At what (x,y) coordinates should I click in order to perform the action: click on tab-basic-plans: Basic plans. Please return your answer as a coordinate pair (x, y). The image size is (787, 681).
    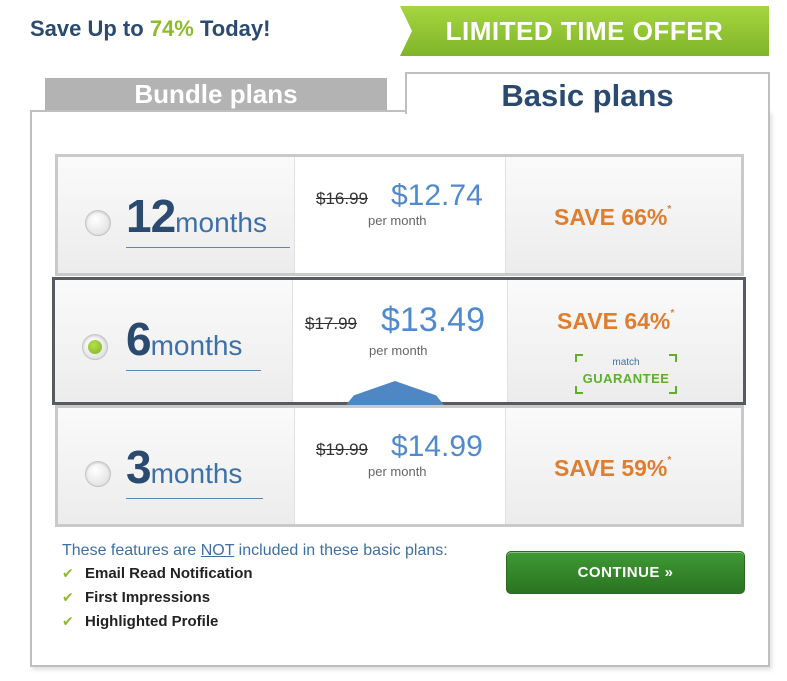
    Looking at the image, I should click on (587, 93).